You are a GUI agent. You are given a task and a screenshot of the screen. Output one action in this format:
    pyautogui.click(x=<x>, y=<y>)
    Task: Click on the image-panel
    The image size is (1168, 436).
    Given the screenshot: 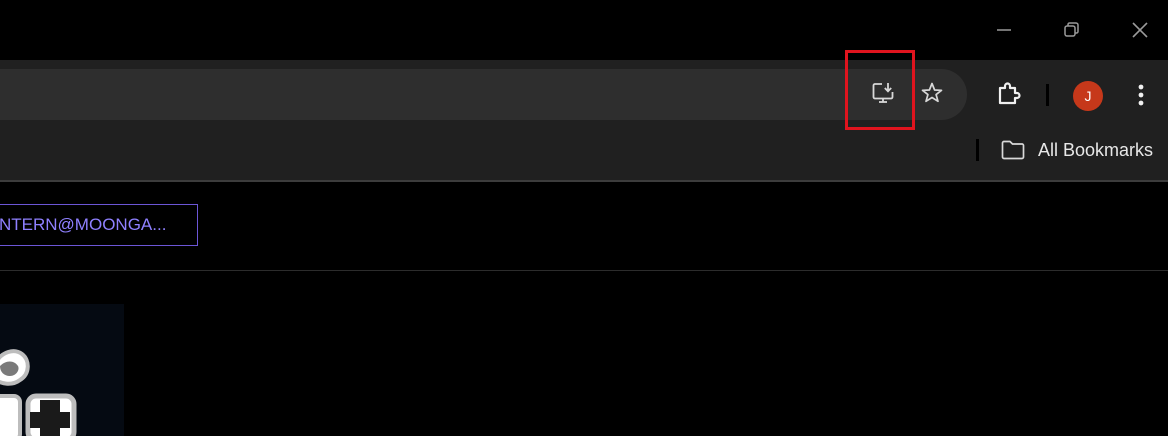 What is the action you would take?
    pyautogui.click(x=62, y=370)
    